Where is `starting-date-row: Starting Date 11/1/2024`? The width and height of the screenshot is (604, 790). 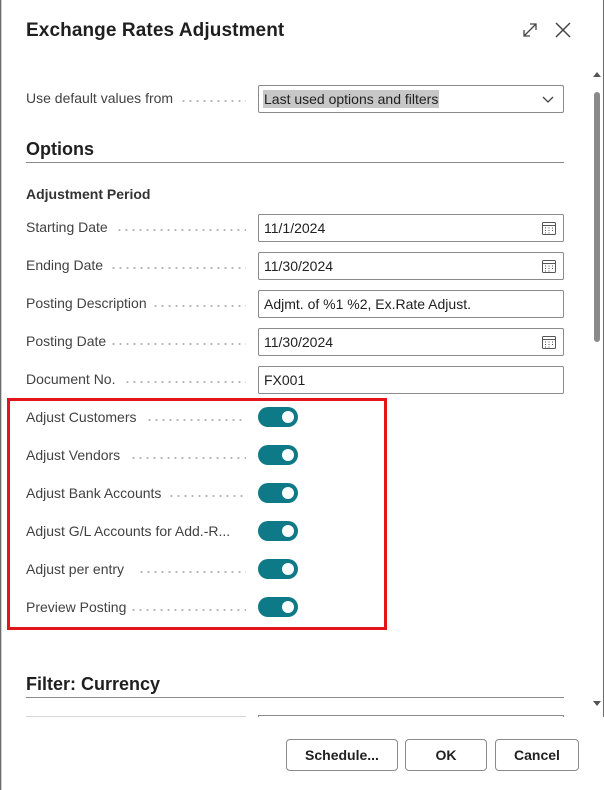
starting-date-row: Starting Date 11/1/2024 is located at coordinates (295, 228).